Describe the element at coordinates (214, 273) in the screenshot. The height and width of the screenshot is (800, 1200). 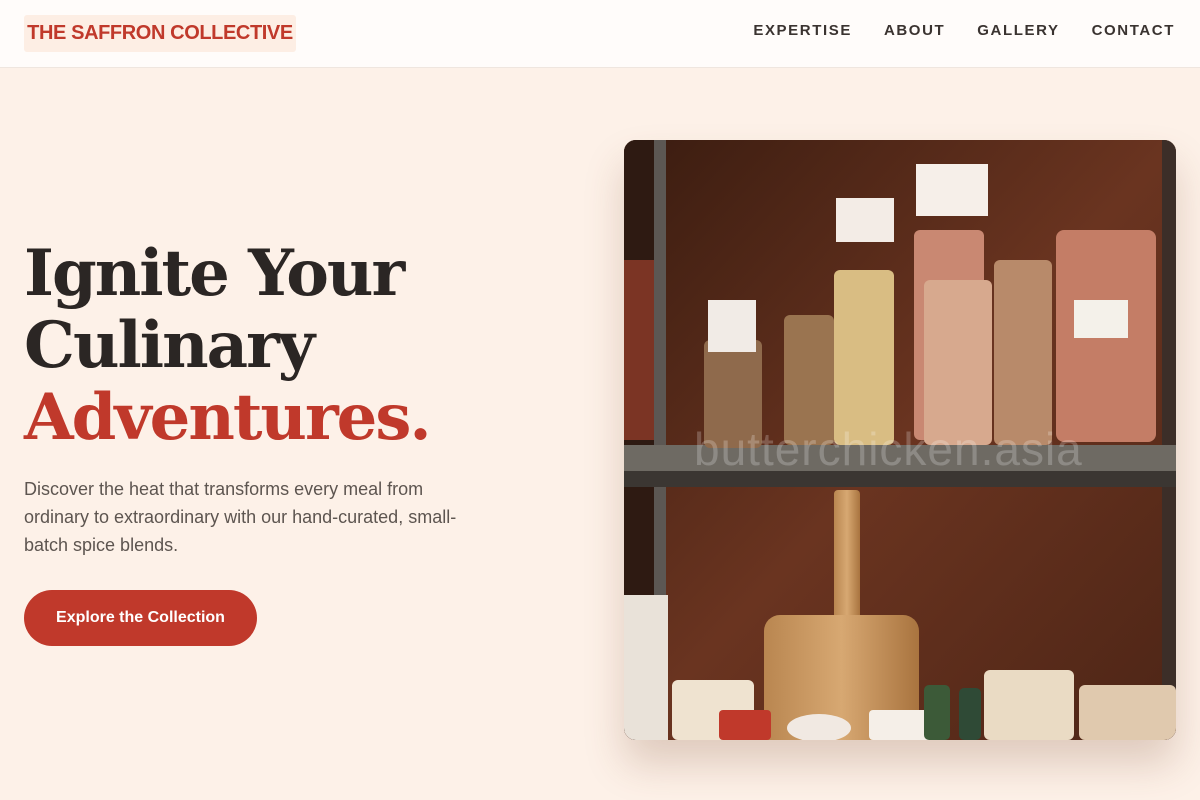
I see `hero-title-line-1: Ignite Your` at that location.